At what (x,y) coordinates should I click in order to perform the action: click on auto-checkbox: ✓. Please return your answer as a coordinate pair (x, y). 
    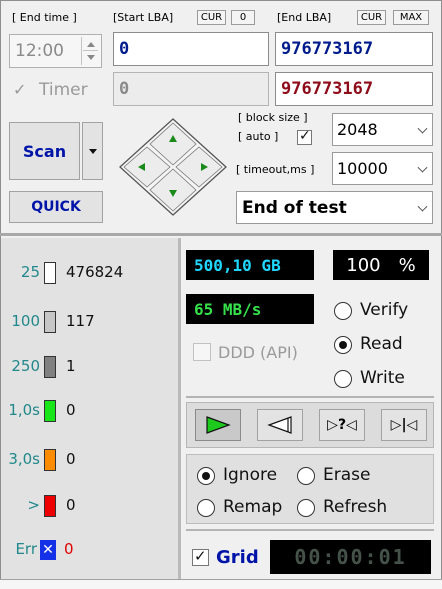
    Looking at the image, I should click on (304, 136).